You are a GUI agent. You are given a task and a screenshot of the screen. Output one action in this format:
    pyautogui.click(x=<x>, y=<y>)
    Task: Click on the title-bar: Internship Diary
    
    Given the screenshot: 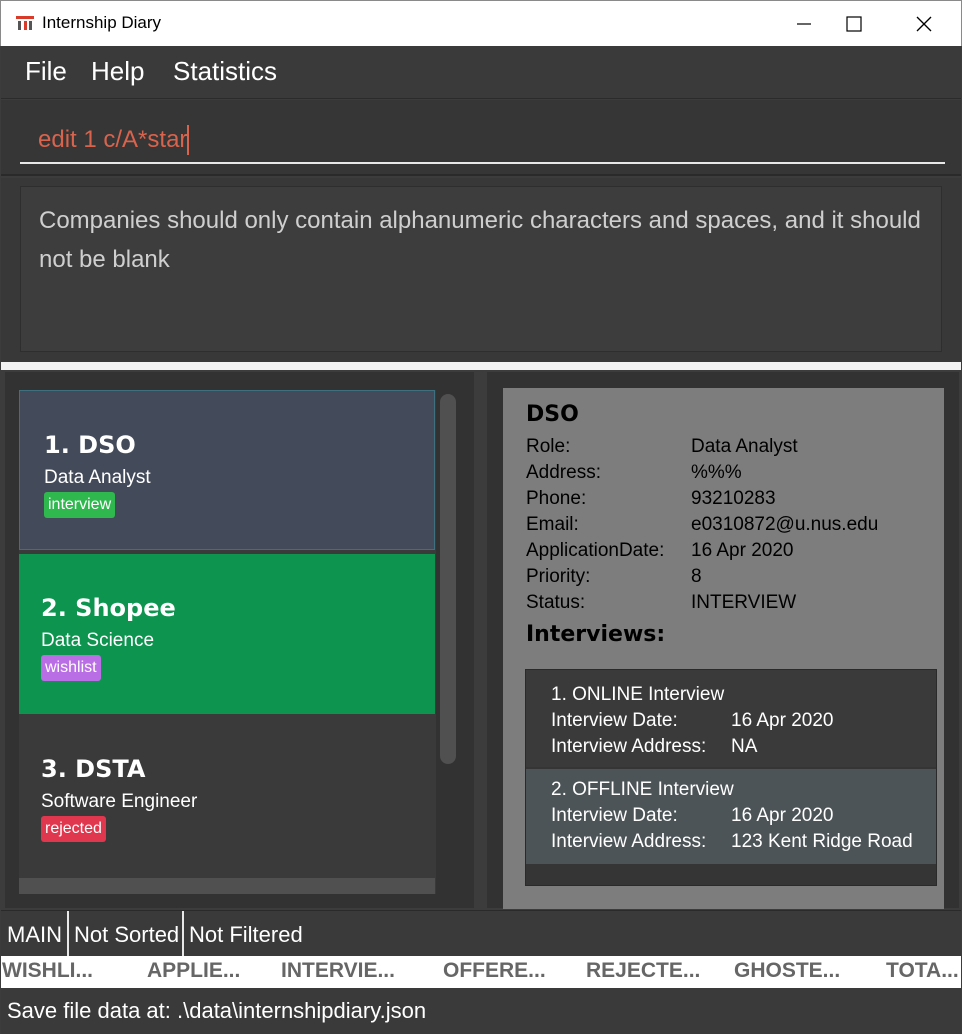 What is the action you would take?
    pyautogui.click(x=481, y=23)
    